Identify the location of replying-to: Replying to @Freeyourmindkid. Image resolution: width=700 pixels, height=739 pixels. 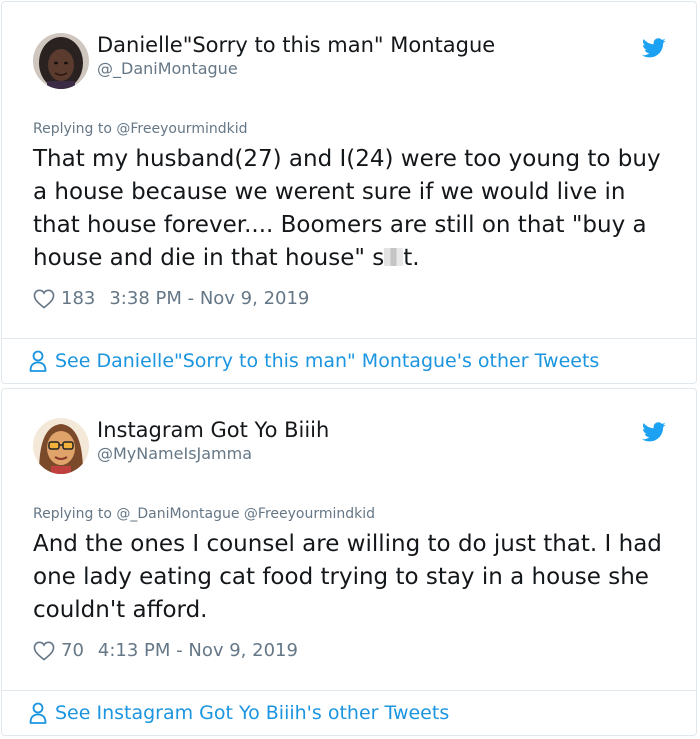
(140, 129).